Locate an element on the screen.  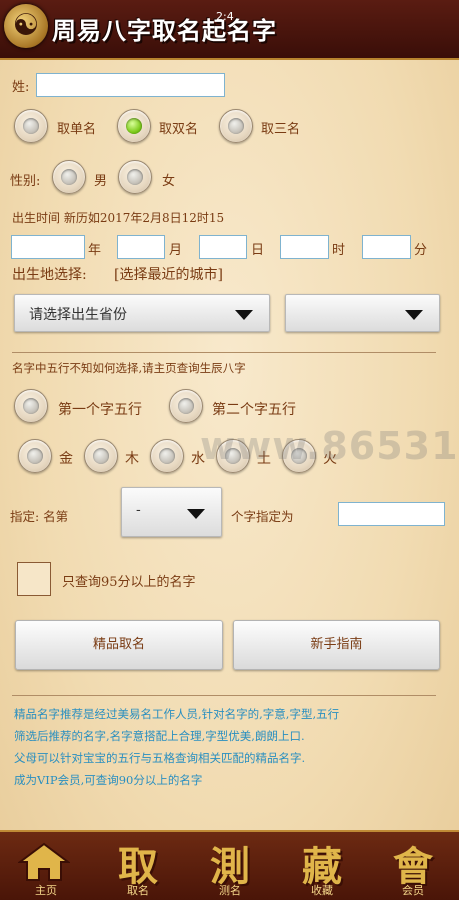
recent-city-link: [选择最近的城市] is located at coordinates (168, 274).